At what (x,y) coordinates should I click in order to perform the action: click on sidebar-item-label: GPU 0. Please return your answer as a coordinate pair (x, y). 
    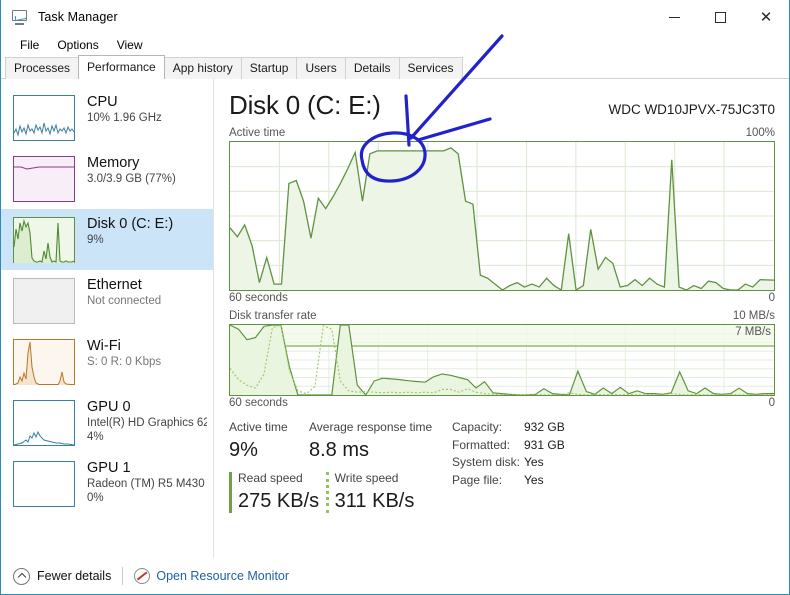
    Looking at the image, I should click on (109, 407).